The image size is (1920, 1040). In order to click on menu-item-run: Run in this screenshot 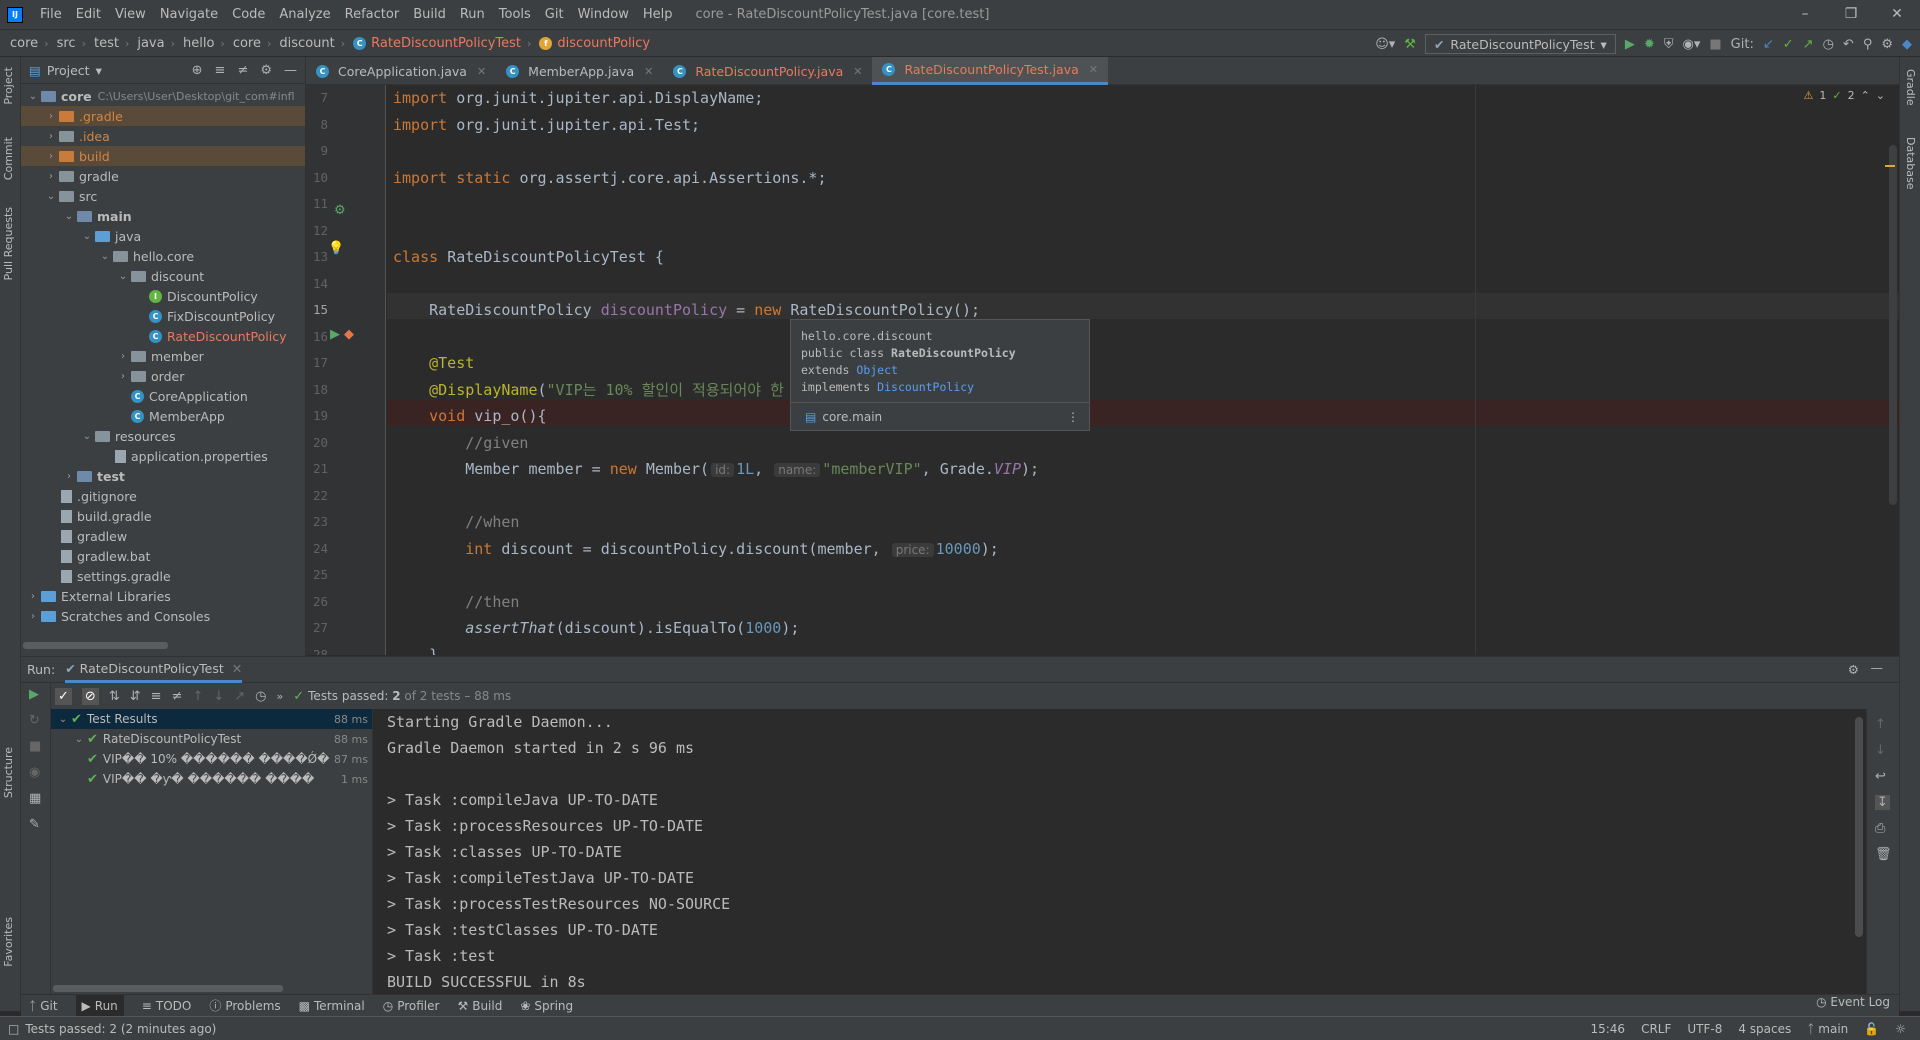, I will do `click(472, 14)`.